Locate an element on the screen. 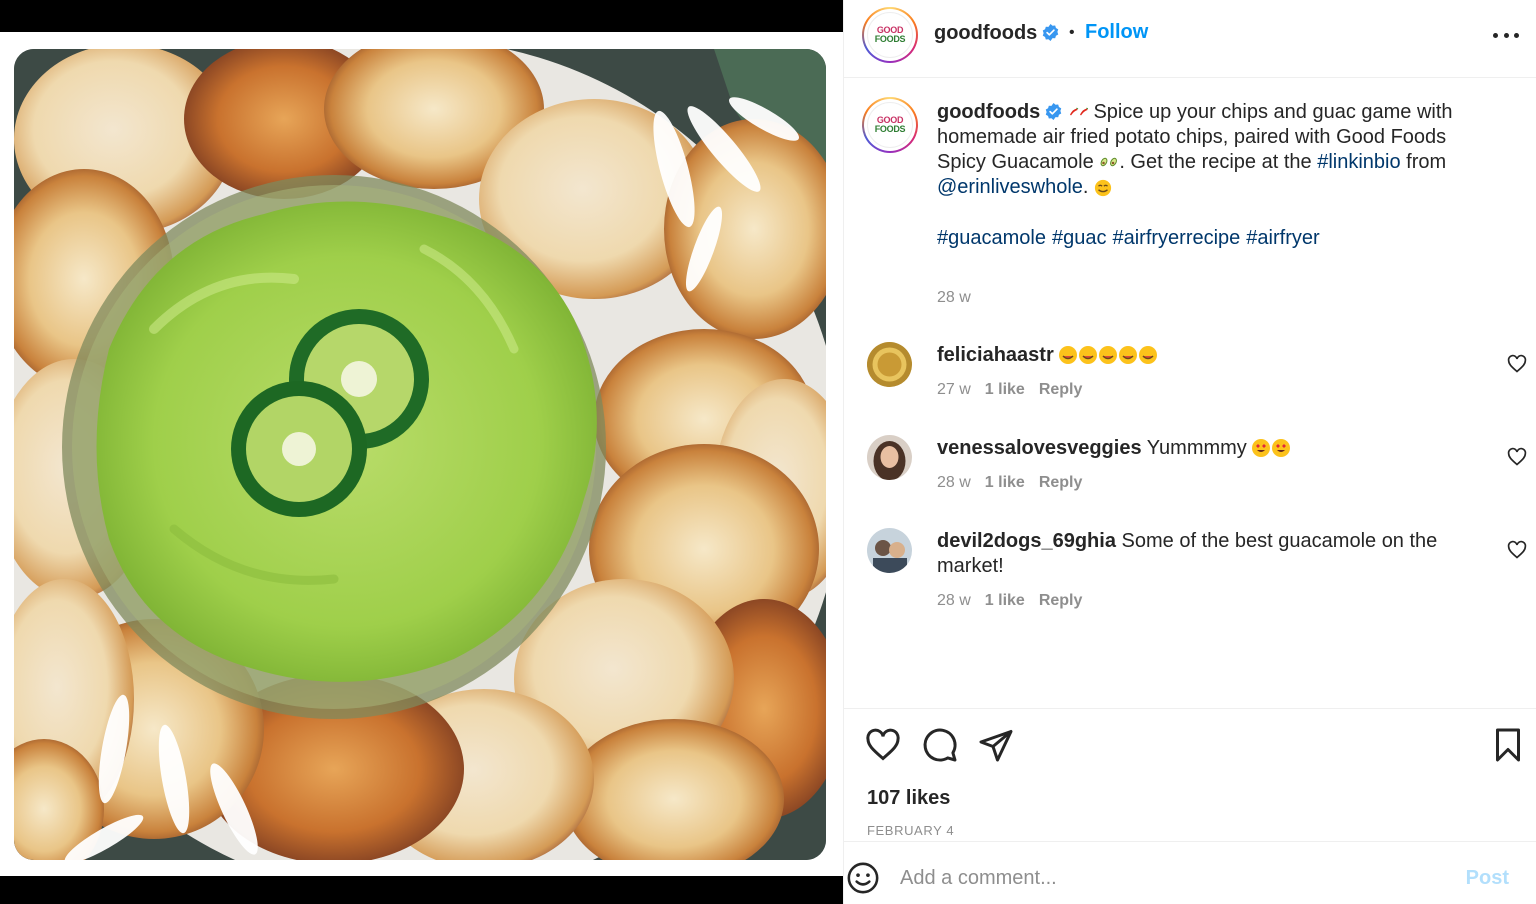 The width and height of the screenshot is (1536, 904). bookmark-icon is located at coordinates (1508, 745).